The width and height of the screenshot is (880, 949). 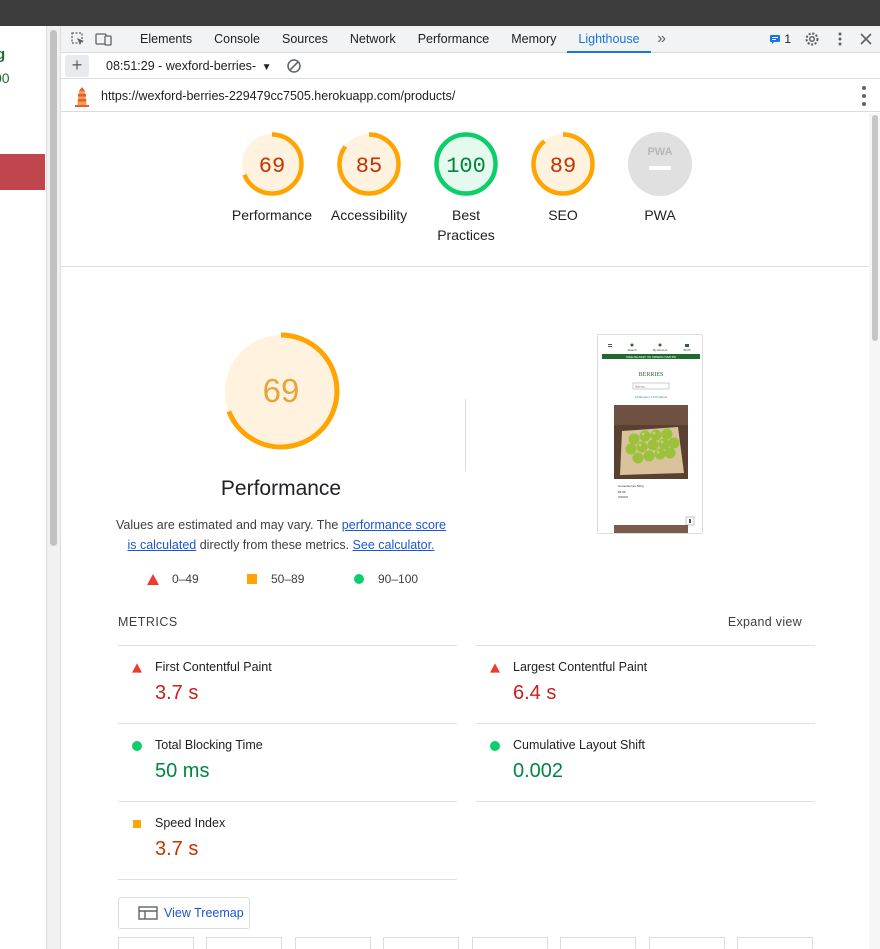 What do you see at coordinates (651, 375) in the screenshot?
I see `preview-heading: BERRIES` at bounding box center [651, 375].